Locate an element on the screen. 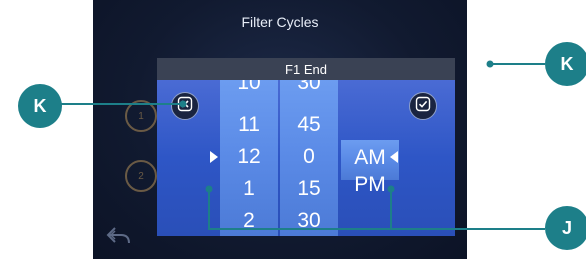  callout-j-label: J is located at coordinates (566, 227).